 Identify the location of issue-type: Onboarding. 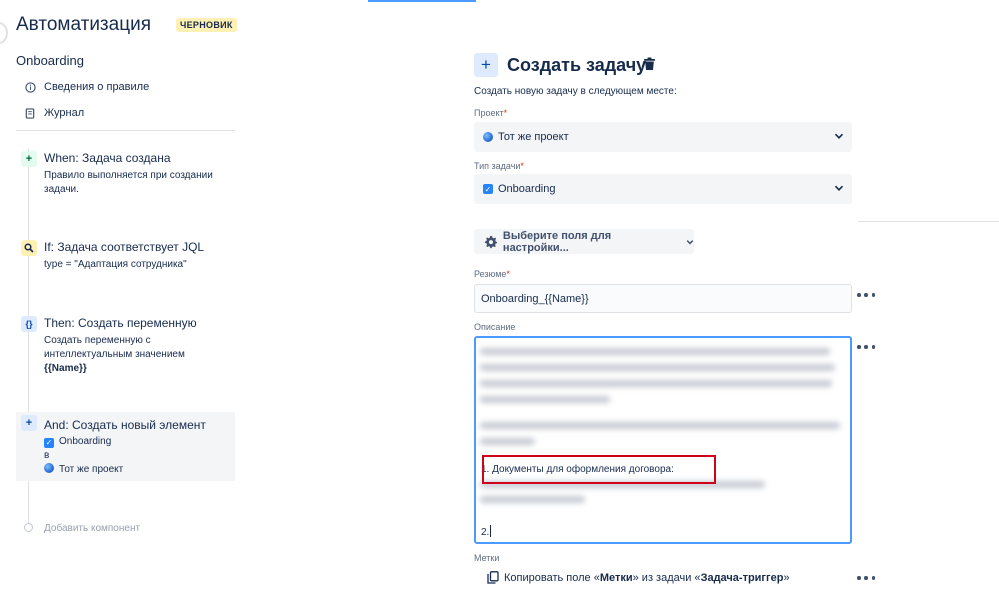
(85, 441).